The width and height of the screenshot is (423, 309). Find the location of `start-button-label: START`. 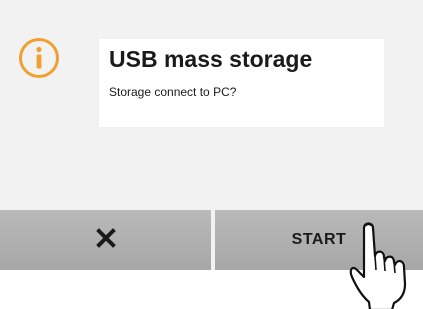

start-button-label: START is located at coordinates (319, 239).